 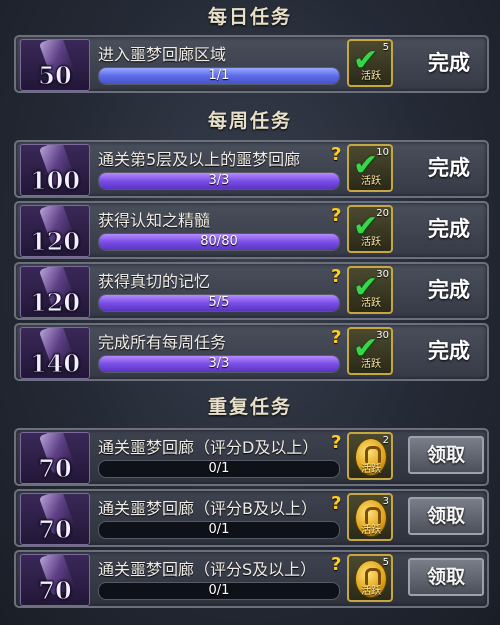 I want to click on task-row-repeat-3: 70 通关噩梦回廊（评分S及以上） ? 0/1 5 活跃 领取, so click(x=251, y=579).